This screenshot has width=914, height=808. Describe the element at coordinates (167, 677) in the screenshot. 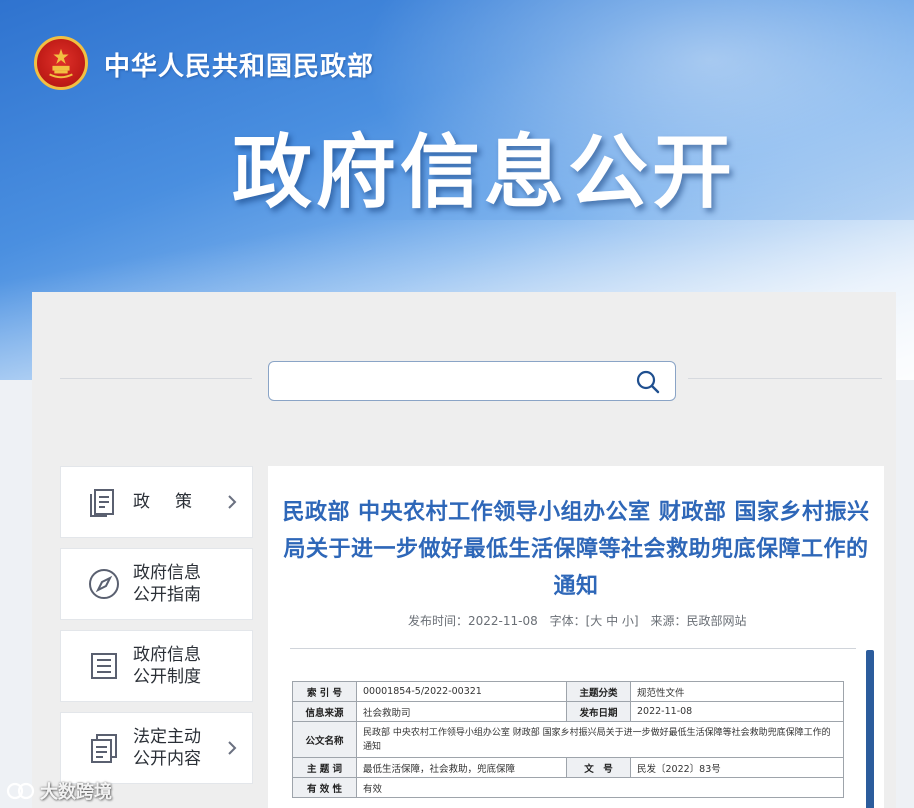

I see `sidebar-item-label-line2: 公开制度` at that location.